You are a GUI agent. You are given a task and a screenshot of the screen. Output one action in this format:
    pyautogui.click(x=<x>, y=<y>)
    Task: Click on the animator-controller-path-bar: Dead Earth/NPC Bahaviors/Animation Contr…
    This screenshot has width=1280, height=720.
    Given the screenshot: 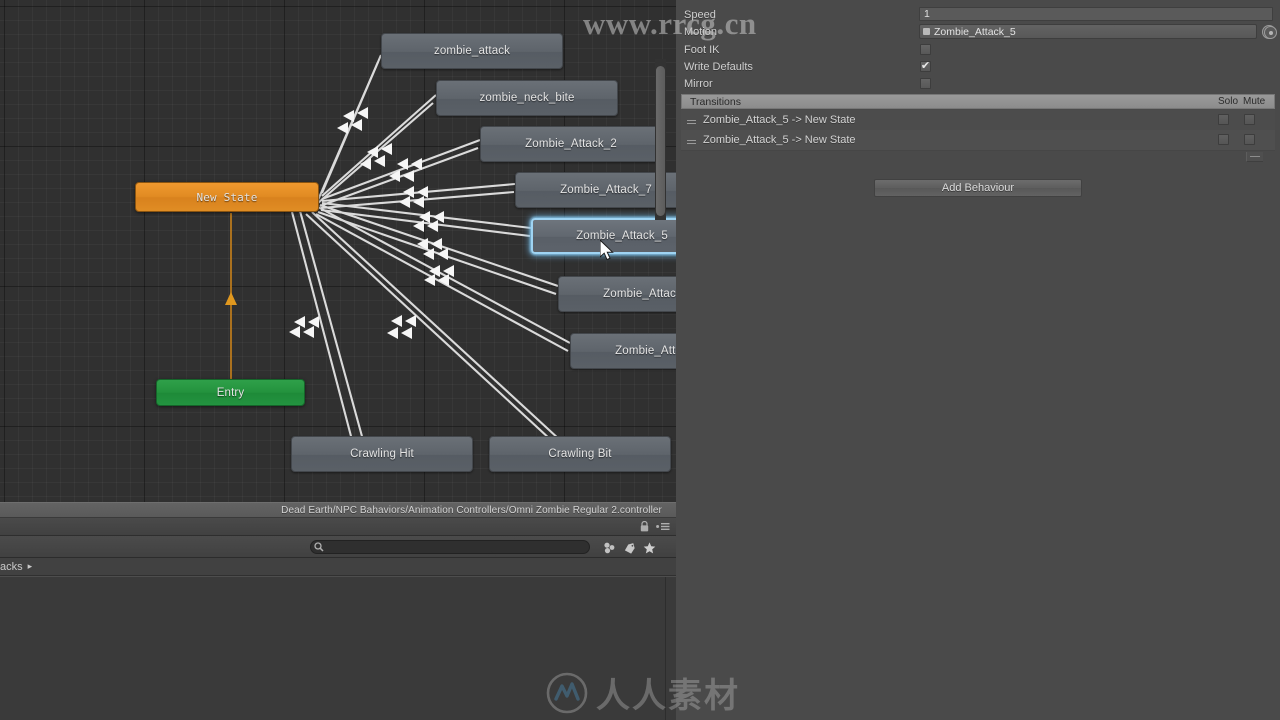 What is the action you would take?
    pyautogui.click(x=338, y=510)
    